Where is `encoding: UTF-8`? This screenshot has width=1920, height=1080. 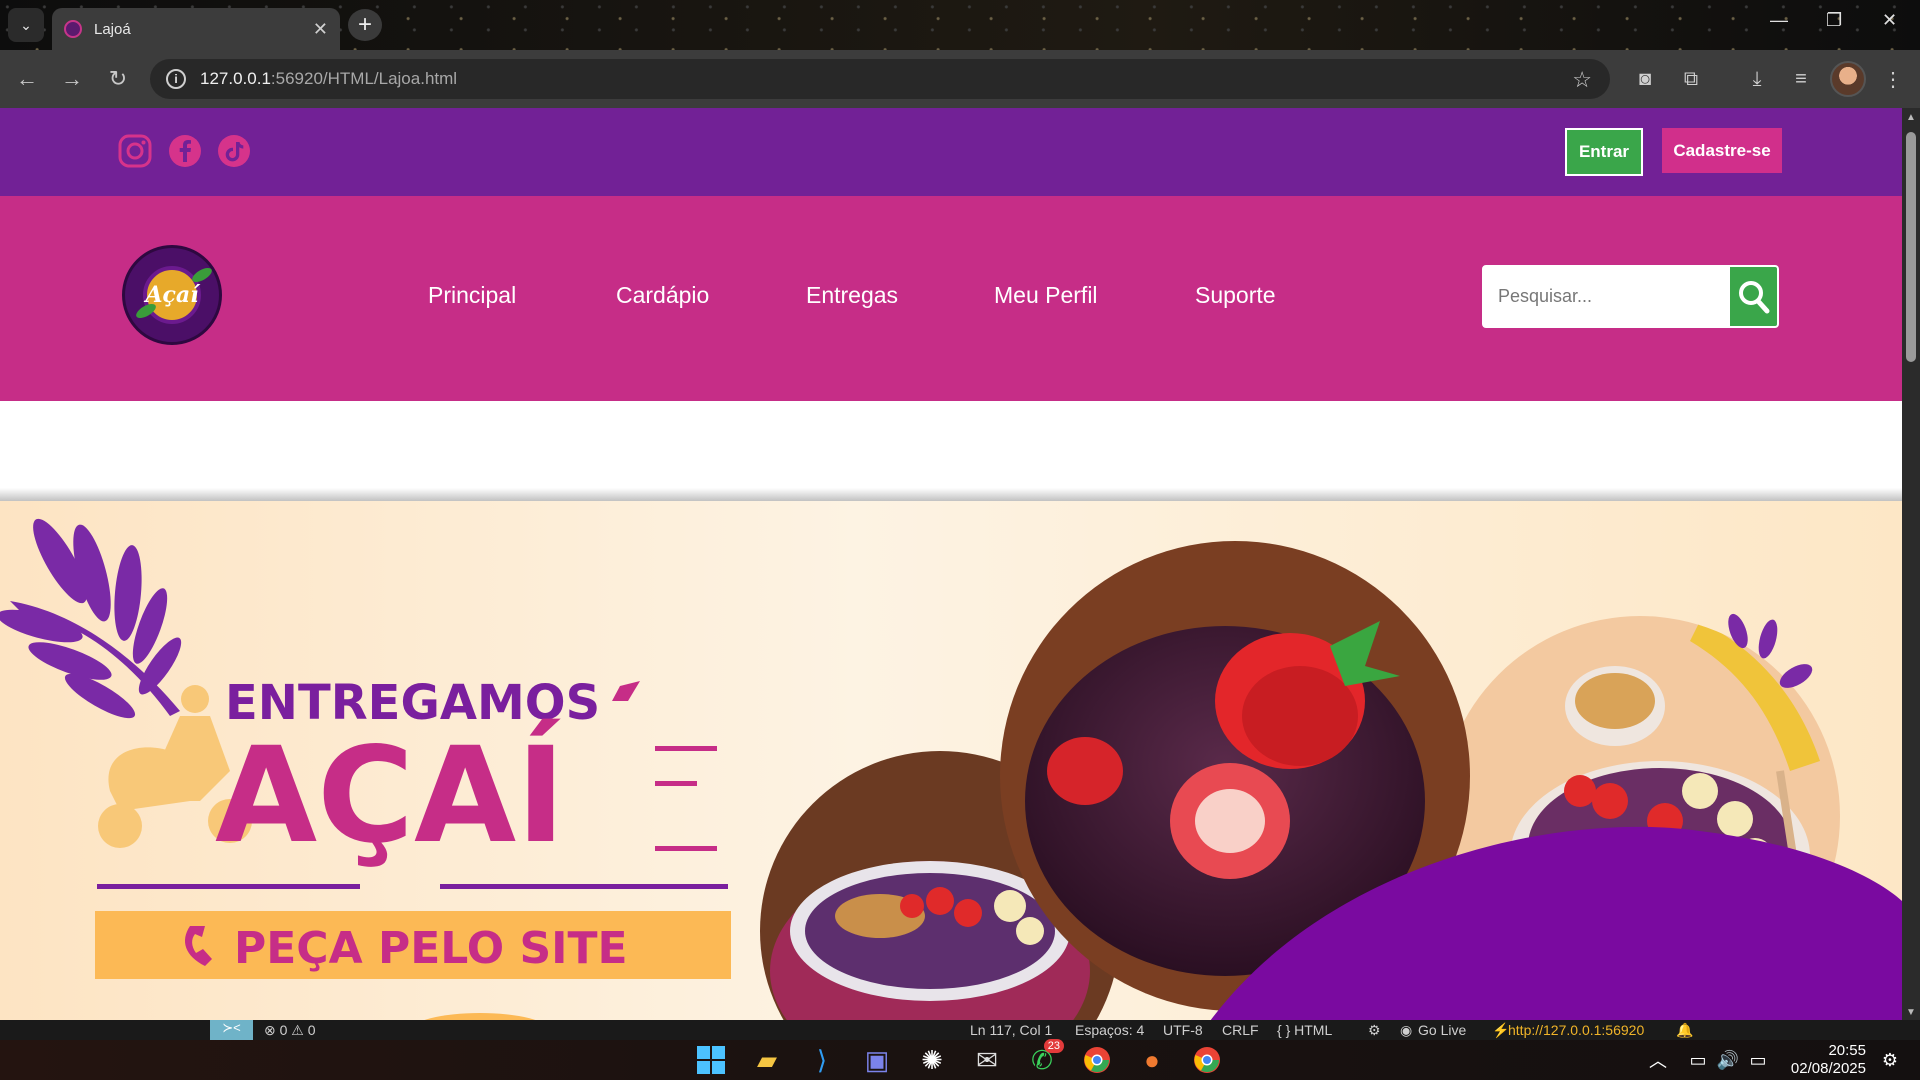
encoding: UTF-8 is located at coordinates (1183, 1030).